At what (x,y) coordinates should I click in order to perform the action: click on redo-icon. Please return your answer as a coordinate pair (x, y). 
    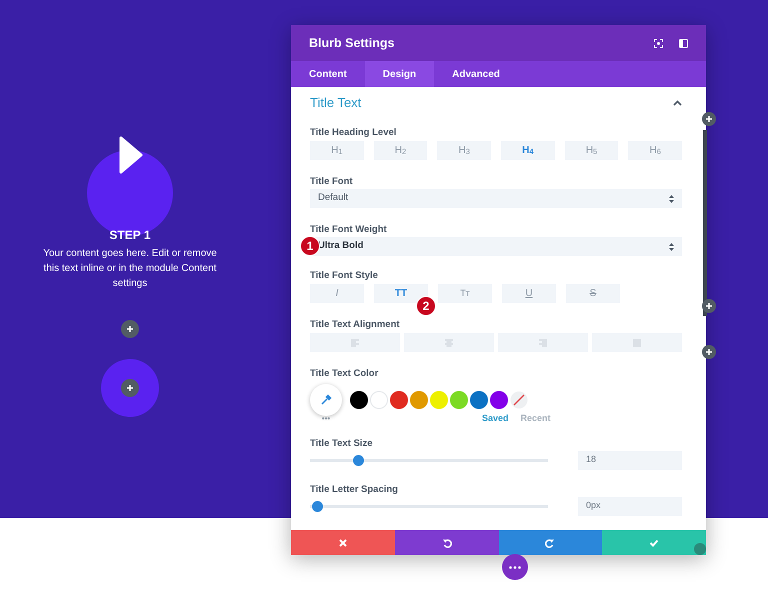
    Looking at the image, I should click on (550, 543).